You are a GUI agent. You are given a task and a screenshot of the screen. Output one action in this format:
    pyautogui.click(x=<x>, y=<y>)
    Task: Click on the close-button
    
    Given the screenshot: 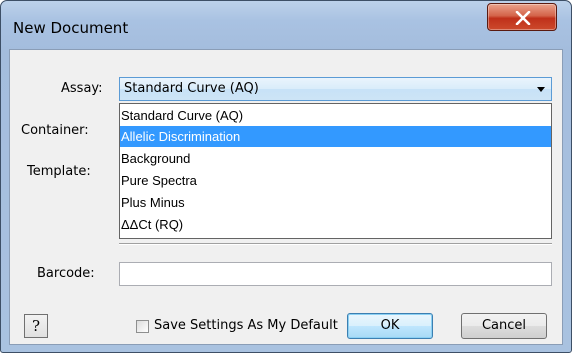 What is the action you would take?
    pyautogui.click(x=522, y=17)
    